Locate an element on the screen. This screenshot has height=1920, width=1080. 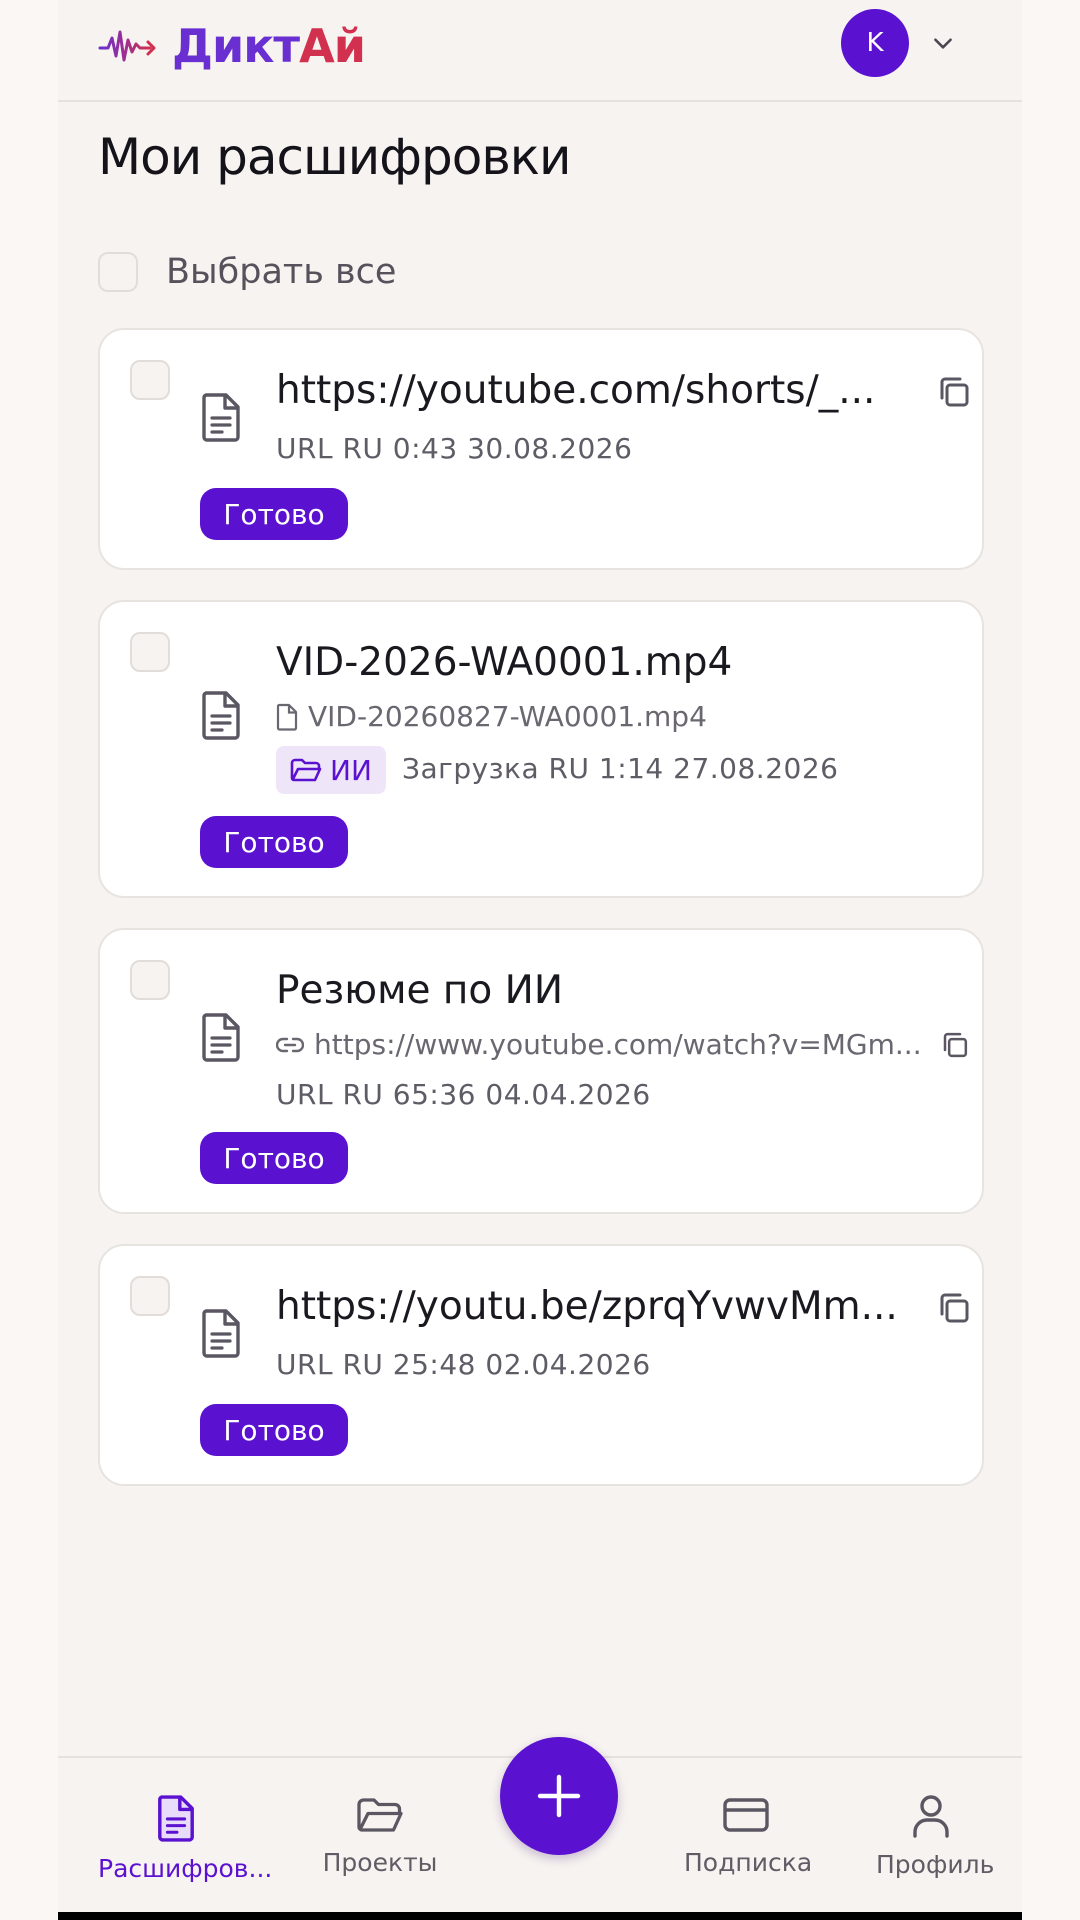
nav-label: Проекты is located at coordinates (380, 1862).